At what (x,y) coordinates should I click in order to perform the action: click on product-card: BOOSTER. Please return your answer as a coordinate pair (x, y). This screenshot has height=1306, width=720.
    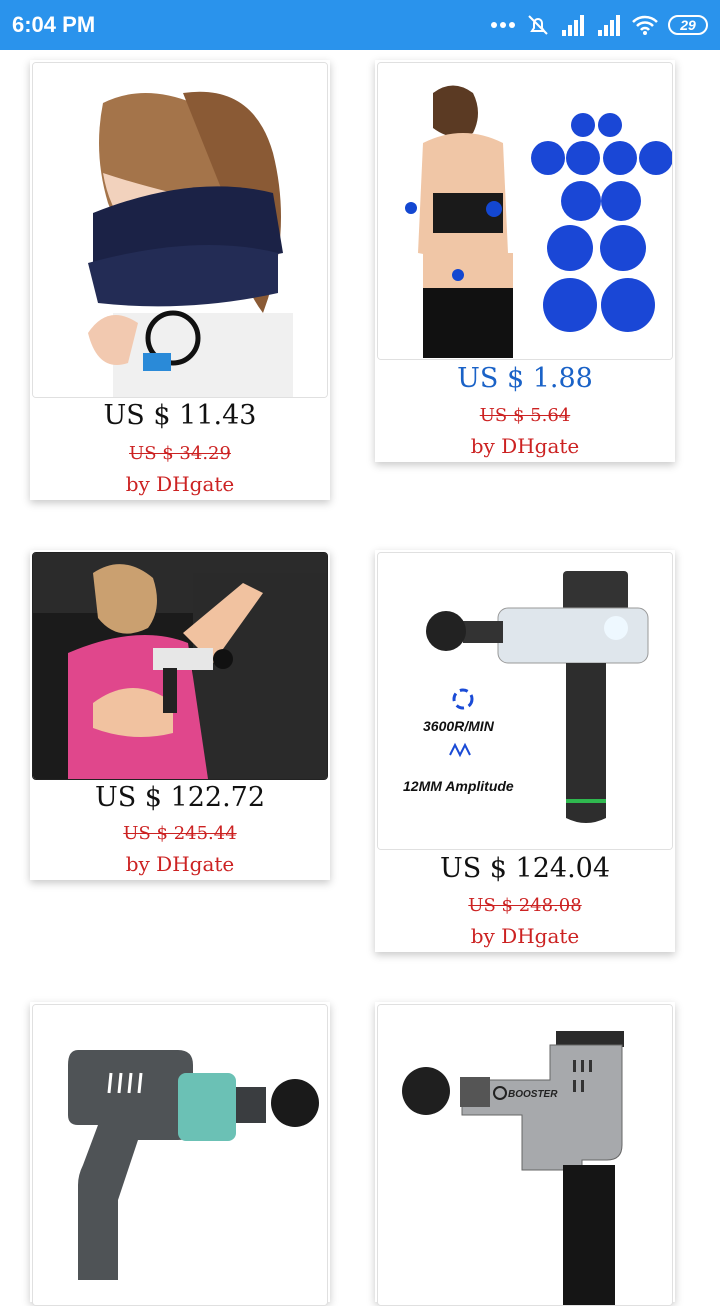
    Looking at the image, I should click on (525, 1154).